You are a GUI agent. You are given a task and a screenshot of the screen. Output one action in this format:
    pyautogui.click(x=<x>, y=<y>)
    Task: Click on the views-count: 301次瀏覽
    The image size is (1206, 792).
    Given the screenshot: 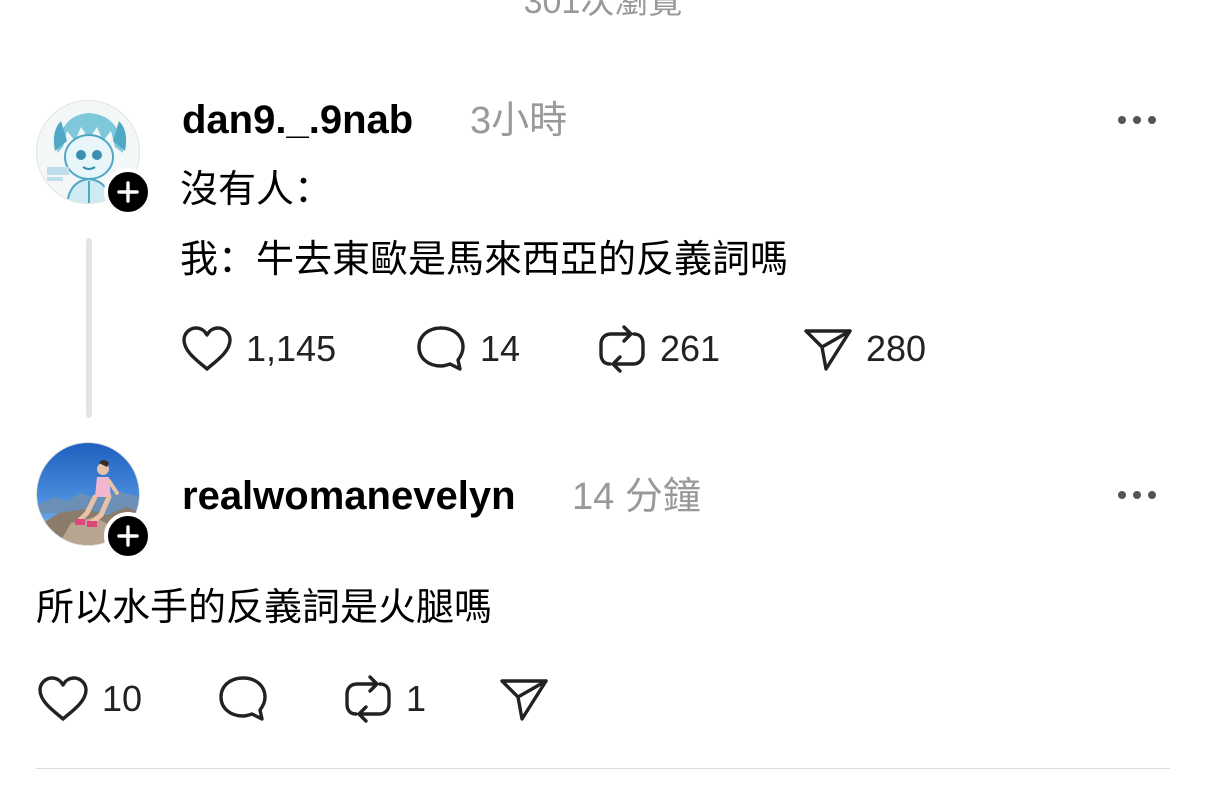 What is the action you would take?
    pyautogui.click(x=603, y=10)
    